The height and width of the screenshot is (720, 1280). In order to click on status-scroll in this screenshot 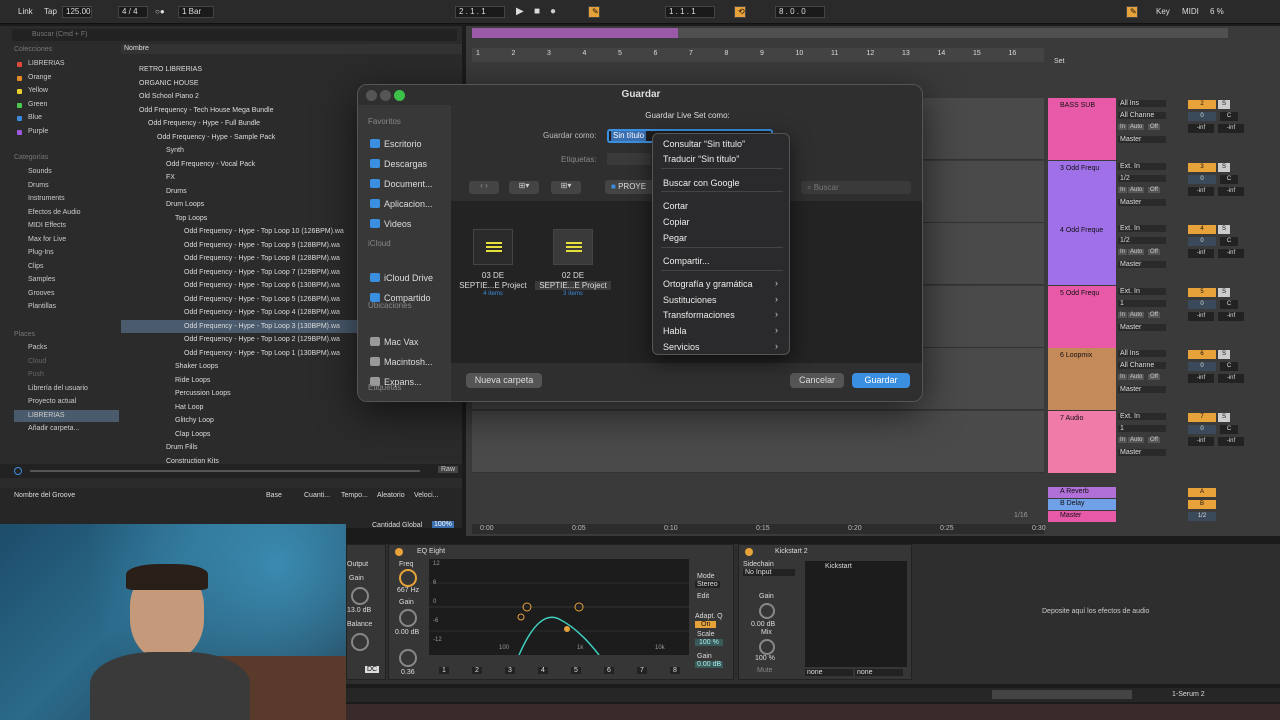, I will do `click(1062, 694)`.